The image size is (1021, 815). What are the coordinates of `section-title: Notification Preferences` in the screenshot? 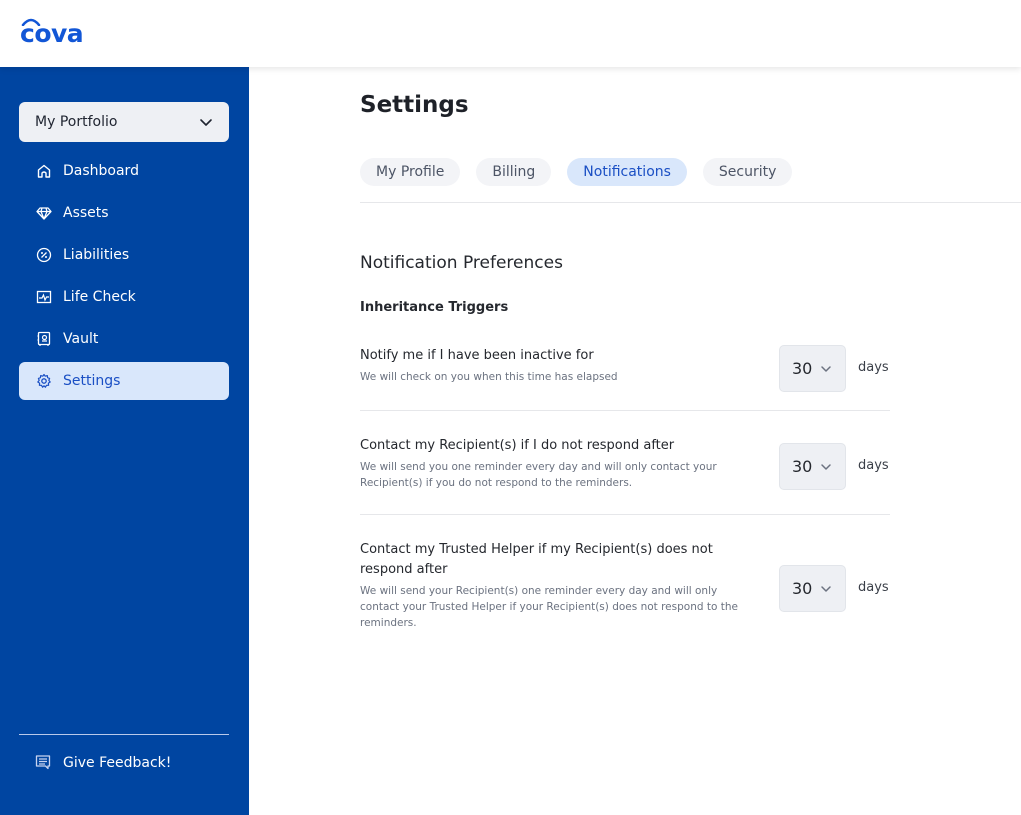 It's located at (461, 263).